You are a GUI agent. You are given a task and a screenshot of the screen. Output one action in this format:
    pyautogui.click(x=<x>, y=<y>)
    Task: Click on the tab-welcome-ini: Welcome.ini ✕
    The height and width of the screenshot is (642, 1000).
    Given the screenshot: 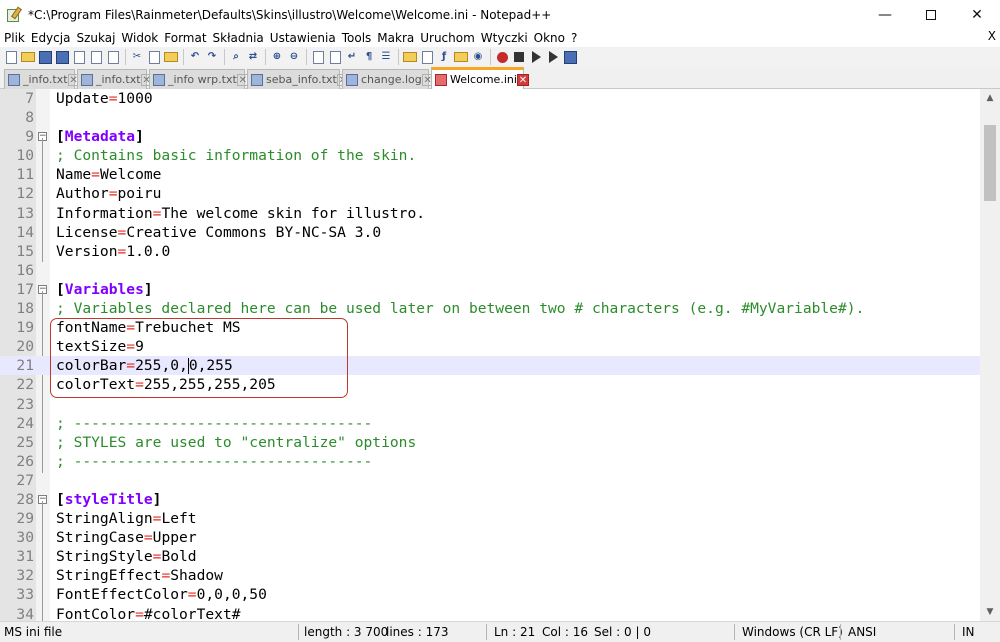 What is the action you would take?
    pyautogui.click(x=480, y=78)
    